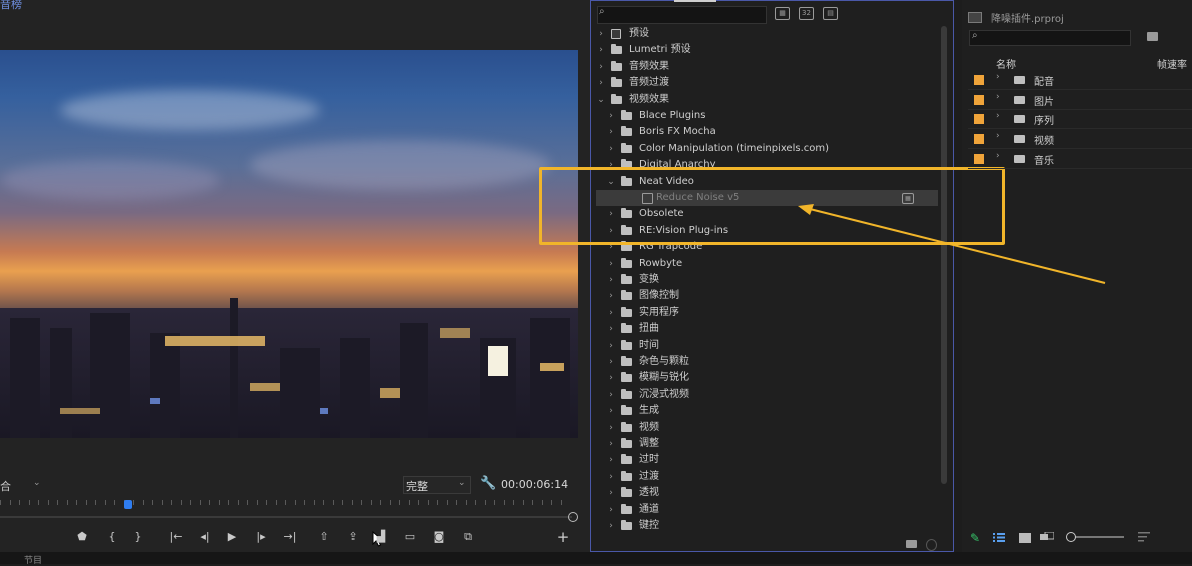 This screenshot has height=566, width=1192. I want to click on 32bit-effects-icon: 32, so click(806, 13).